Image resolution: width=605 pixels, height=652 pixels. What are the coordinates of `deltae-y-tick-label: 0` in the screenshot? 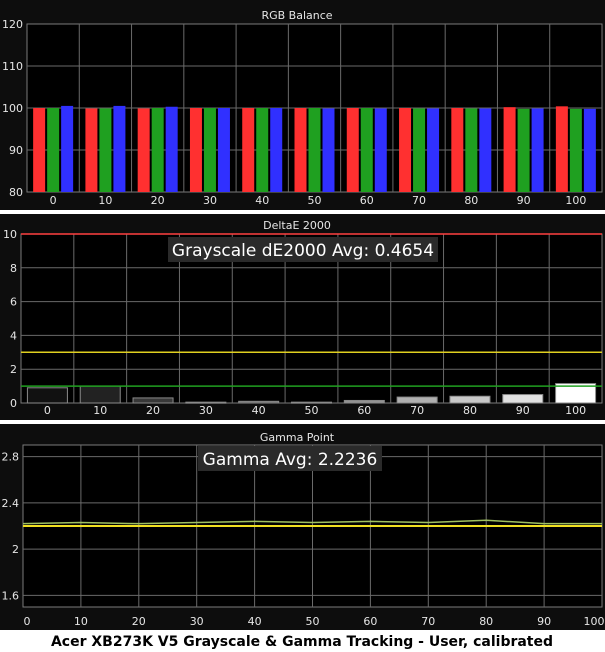 It's located at (13, 403).